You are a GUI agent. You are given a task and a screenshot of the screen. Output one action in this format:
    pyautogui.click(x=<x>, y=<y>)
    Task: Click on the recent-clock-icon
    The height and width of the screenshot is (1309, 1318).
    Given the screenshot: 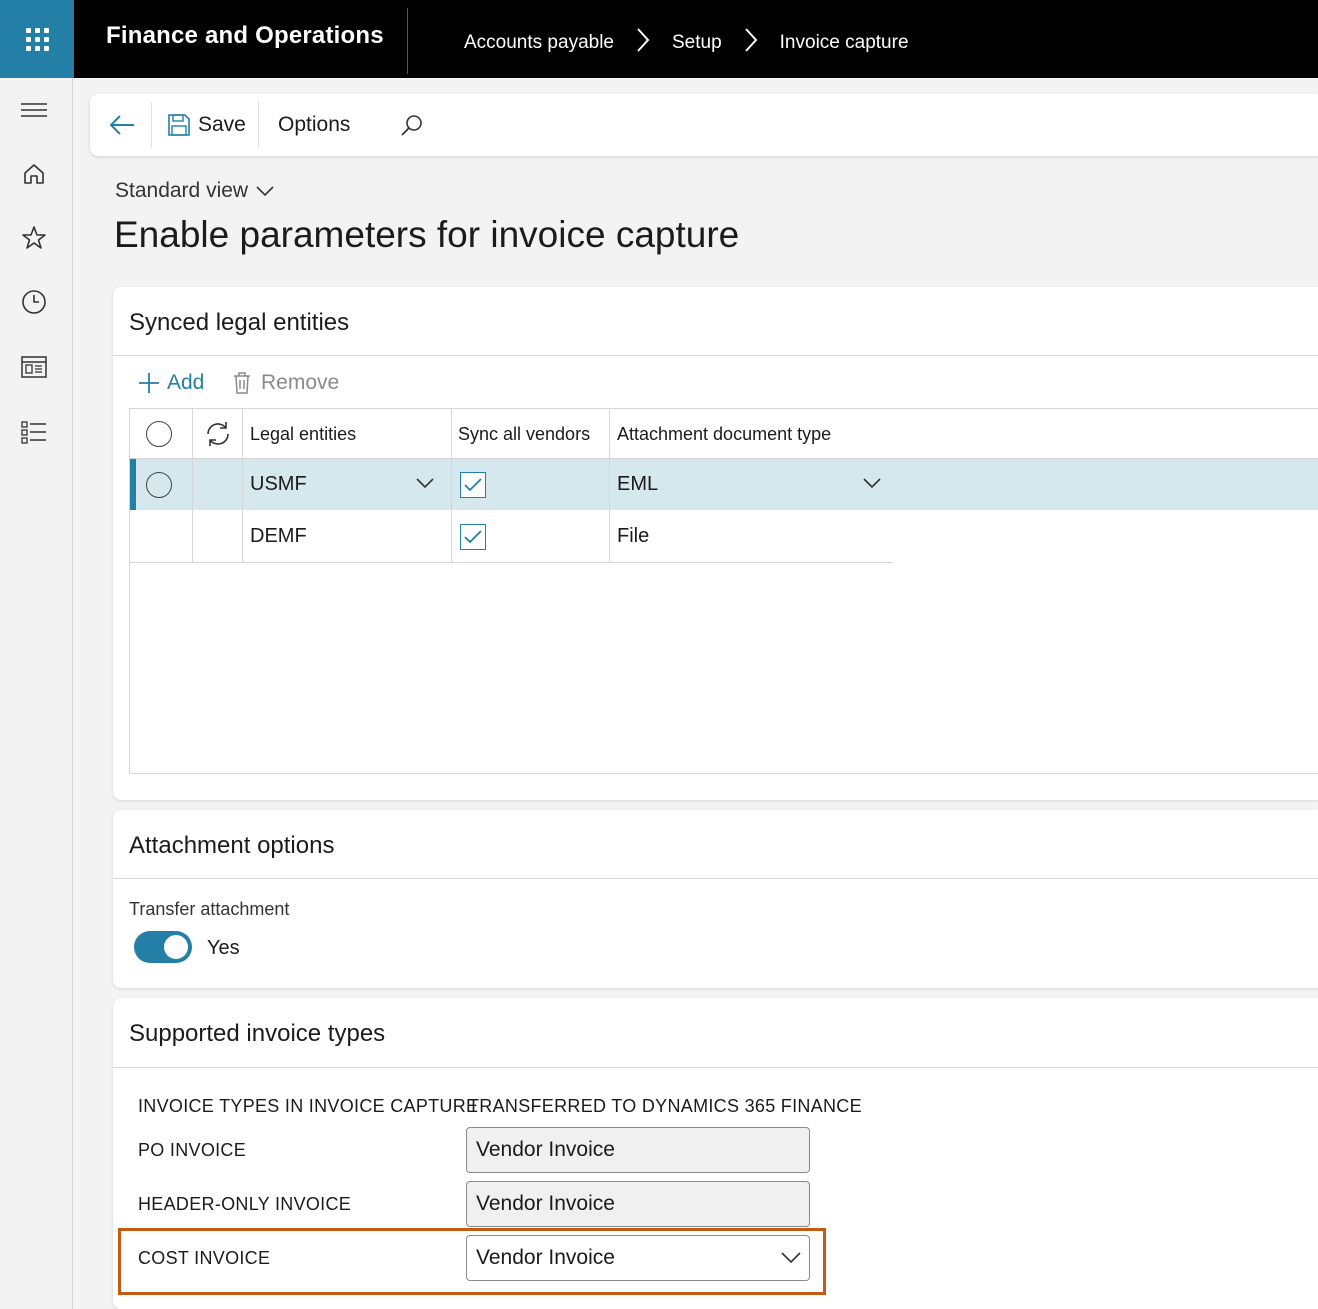 What is the action you would take?
    pyautogui.click(x=34, y=302)
    